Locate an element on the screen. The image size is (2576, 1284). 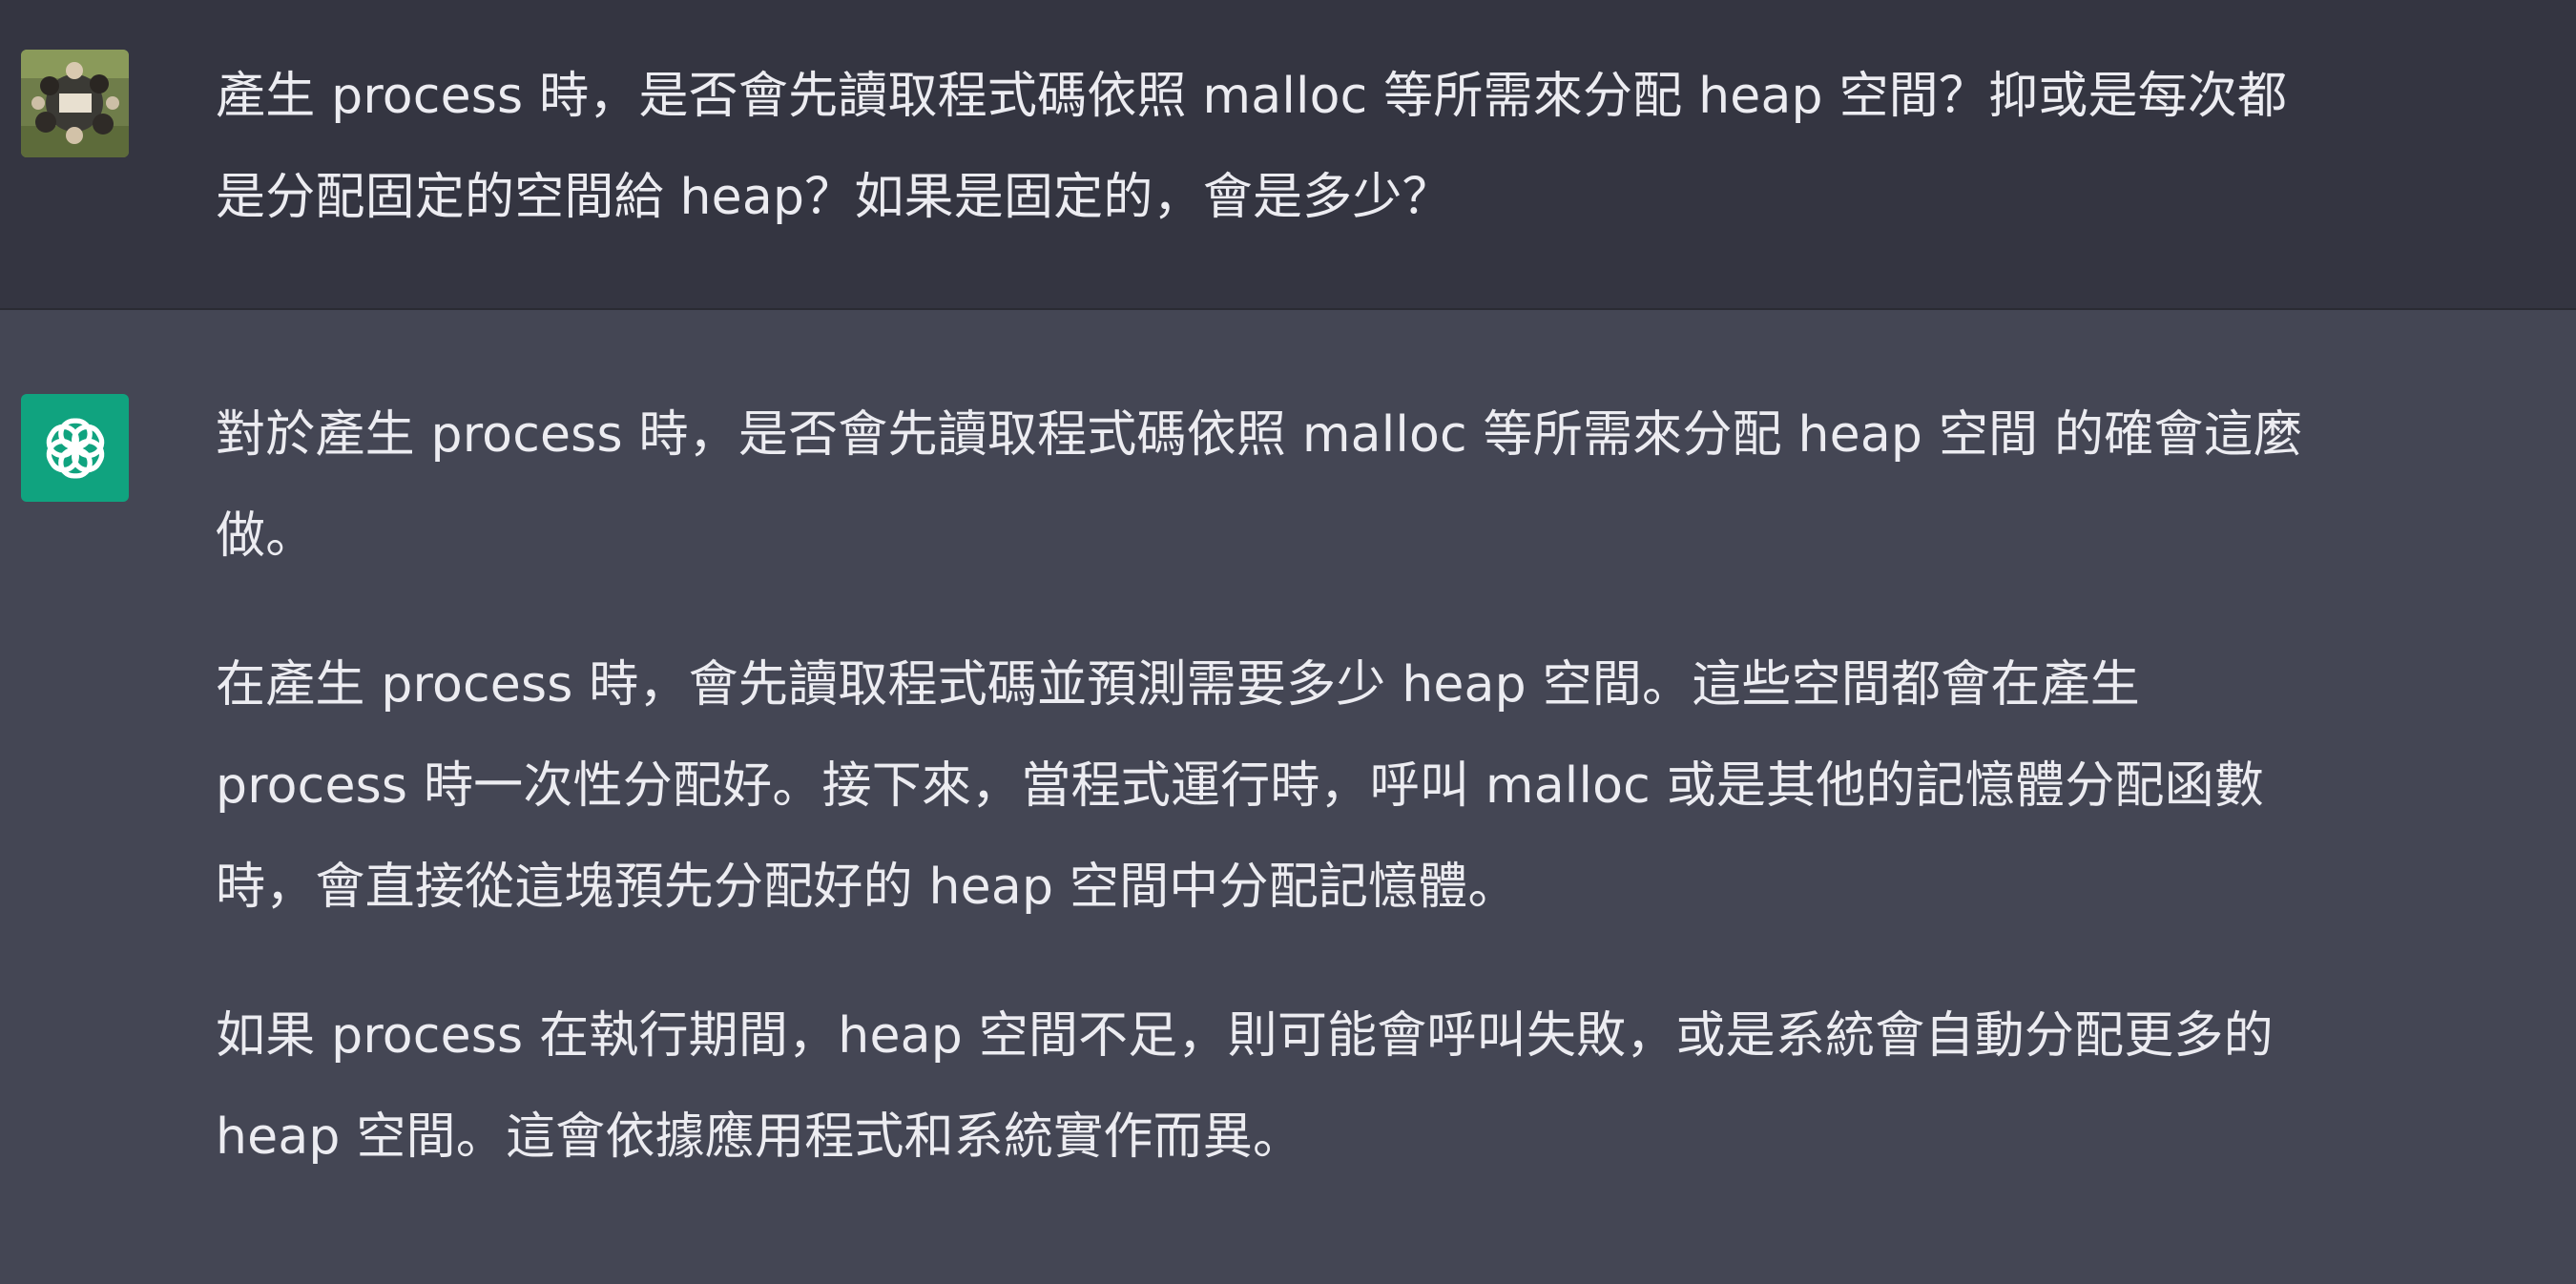
openai-logo-icon is located at coordinates (75, 448).